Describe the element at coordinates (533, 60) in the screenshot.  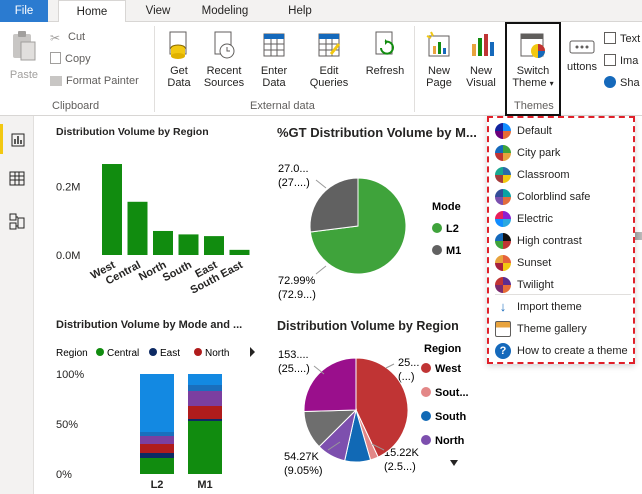
I see `switch-theme-button: Switch Theme ▾` at that location.